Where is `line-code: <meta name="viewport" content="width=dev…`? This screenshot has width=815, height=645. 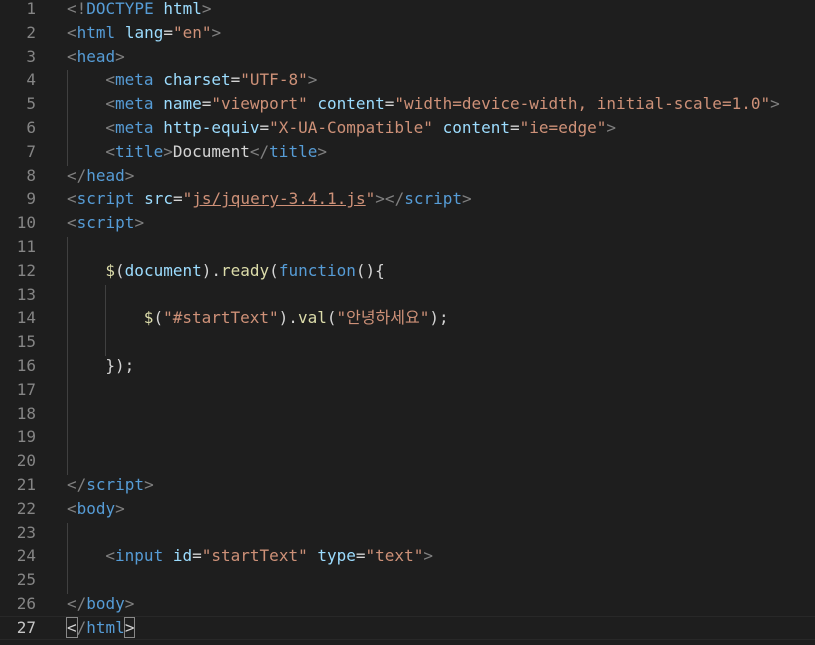
line-code: <meta name="viewport" content="width=dev… is located at coordinates (442, 104).